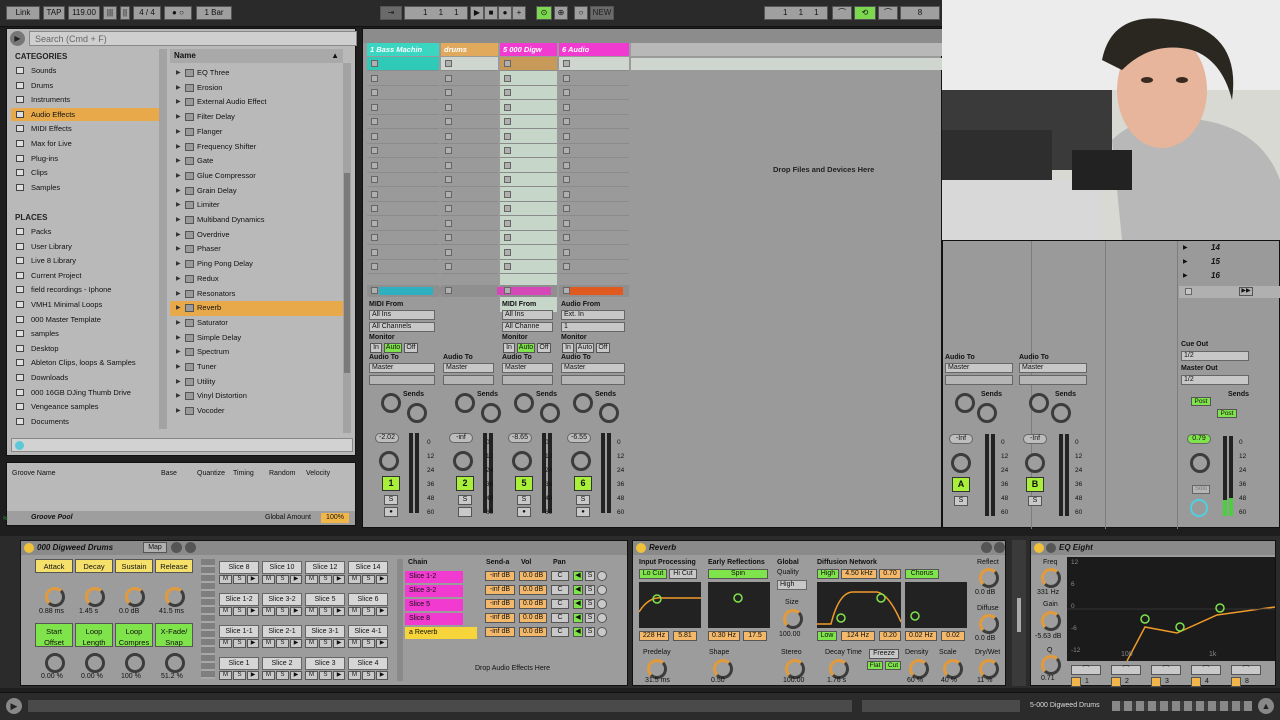 This screenshot has height=720, width=1280. I want to click on quality-select: High, so click(792, 585).